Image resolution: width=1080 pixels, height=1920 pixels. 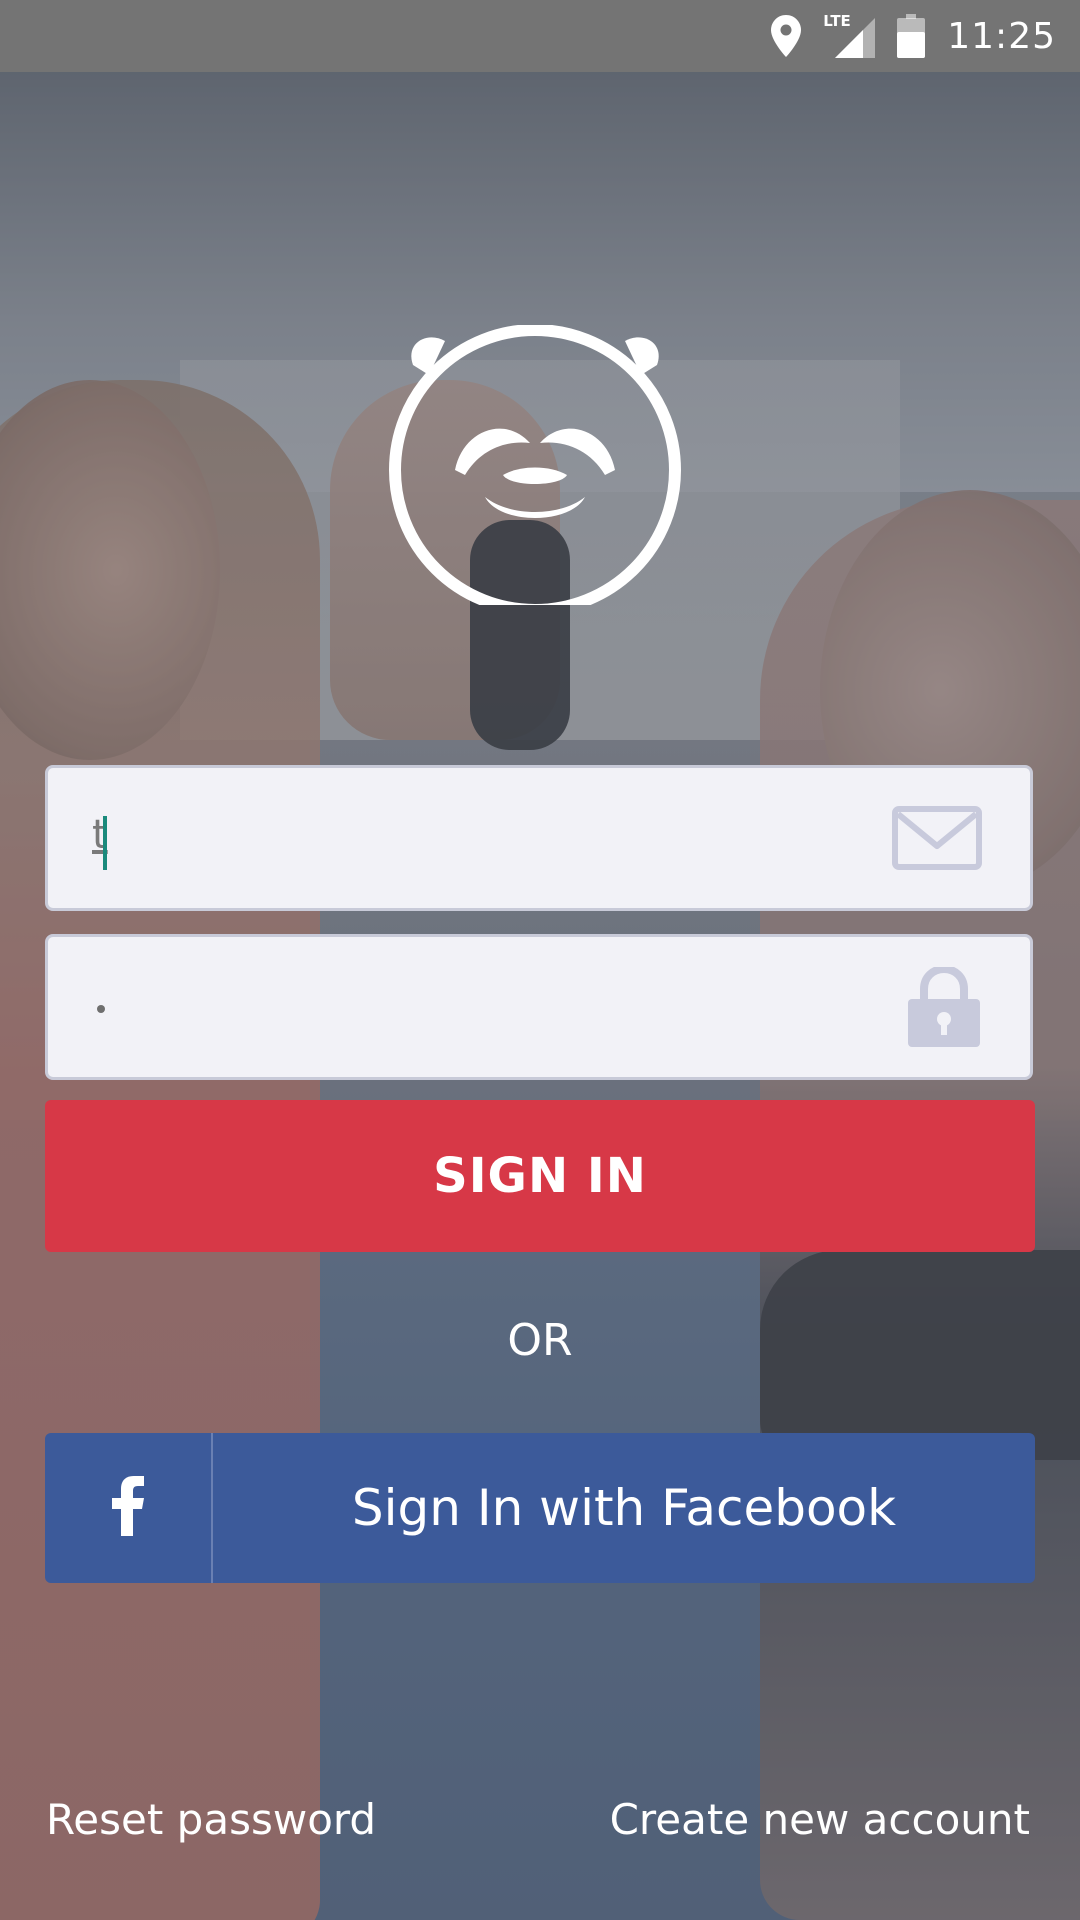 What do you see at coordinates (539, 1007) in the screenshot?
I see `password-field` at bounding box center [539, 1007].